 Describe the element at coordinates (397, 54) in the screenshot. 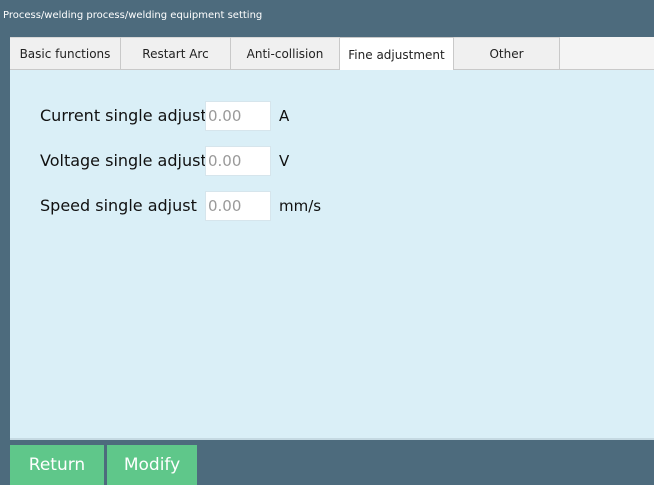

I see `tab-fine-adjustment: Fine adjustment` at that location.